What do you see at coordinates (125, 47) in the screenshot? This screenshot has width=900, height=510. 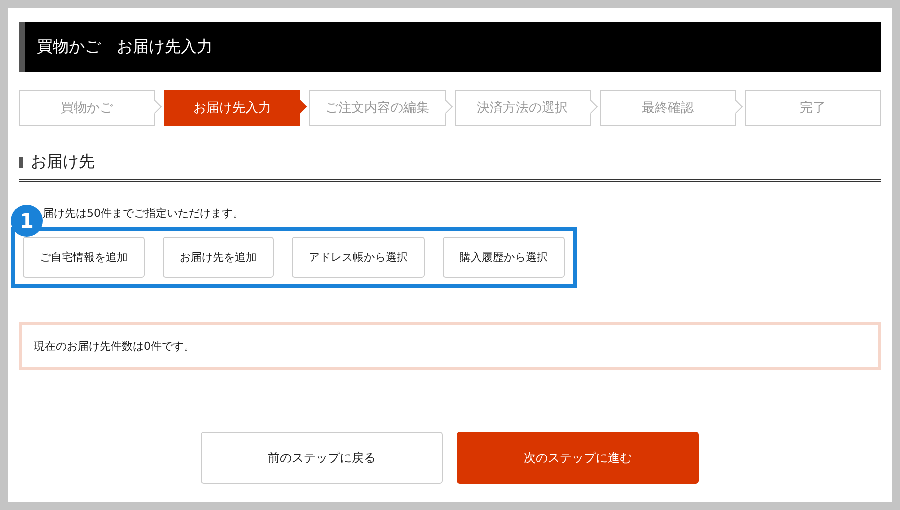 I see `page-title: 買物かご お届け先入力` at bounding box center [125, 47].